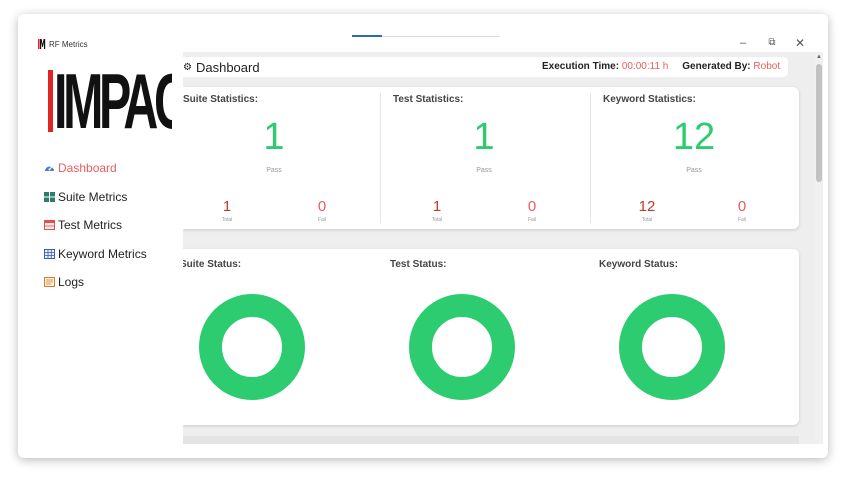  I want to click on status-title: Test Status:, so click(418, 264).